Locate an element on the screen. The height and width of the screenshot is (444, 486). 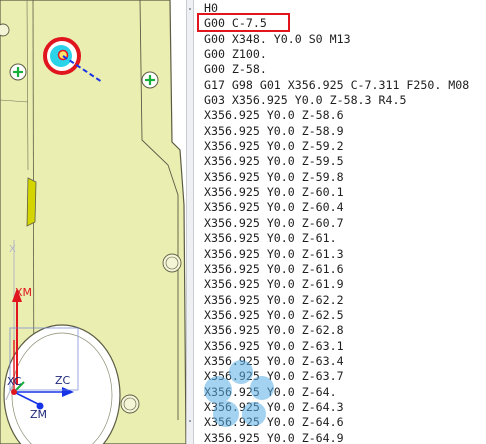
code-line: X356.925 Y0.0 Z-60.1 is located at coordinates (336, 192).